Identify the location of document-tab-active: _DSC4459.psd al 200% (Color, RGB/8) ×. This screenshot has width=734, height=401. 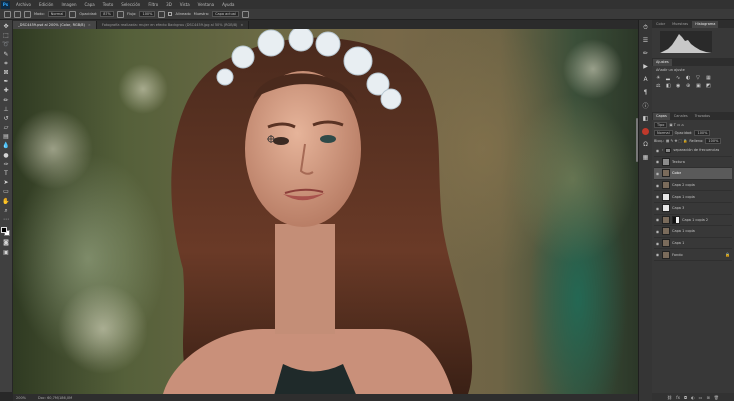
(55, 25).